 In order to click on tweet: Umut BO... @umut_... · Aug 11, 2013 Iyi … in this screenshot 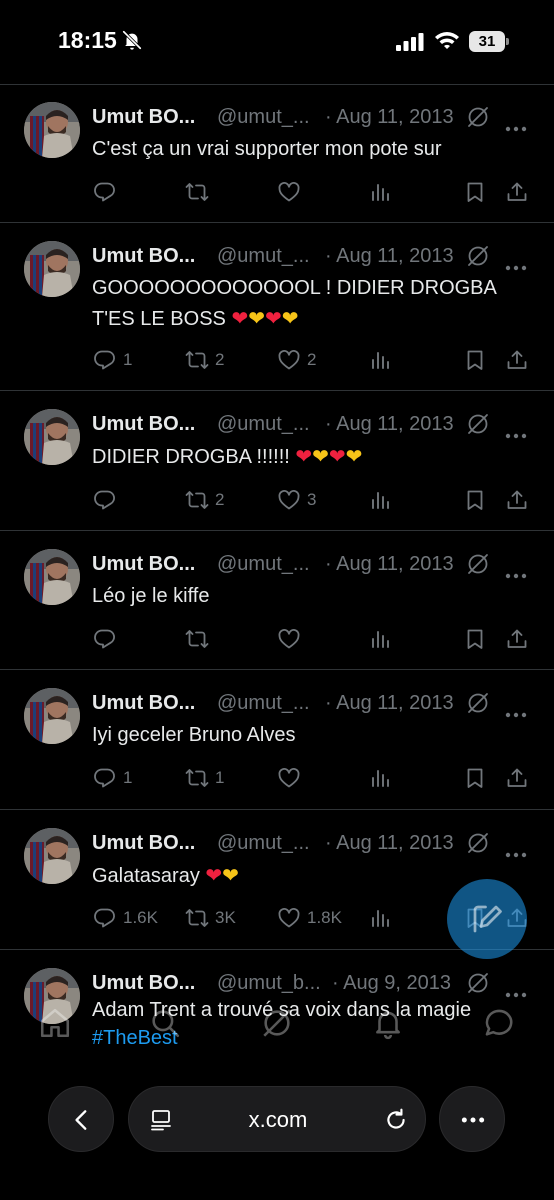, I will do `click(277, 740)`.